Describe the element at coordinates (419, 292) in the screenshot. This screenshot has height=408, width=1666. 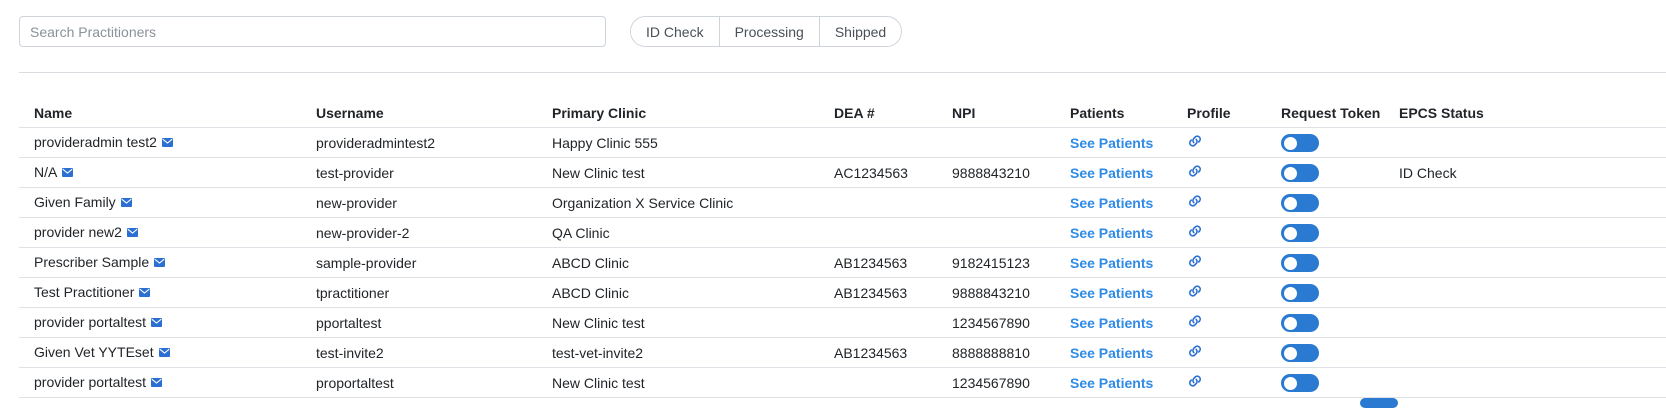
I see `cell-username: tpractitioner` at that location.